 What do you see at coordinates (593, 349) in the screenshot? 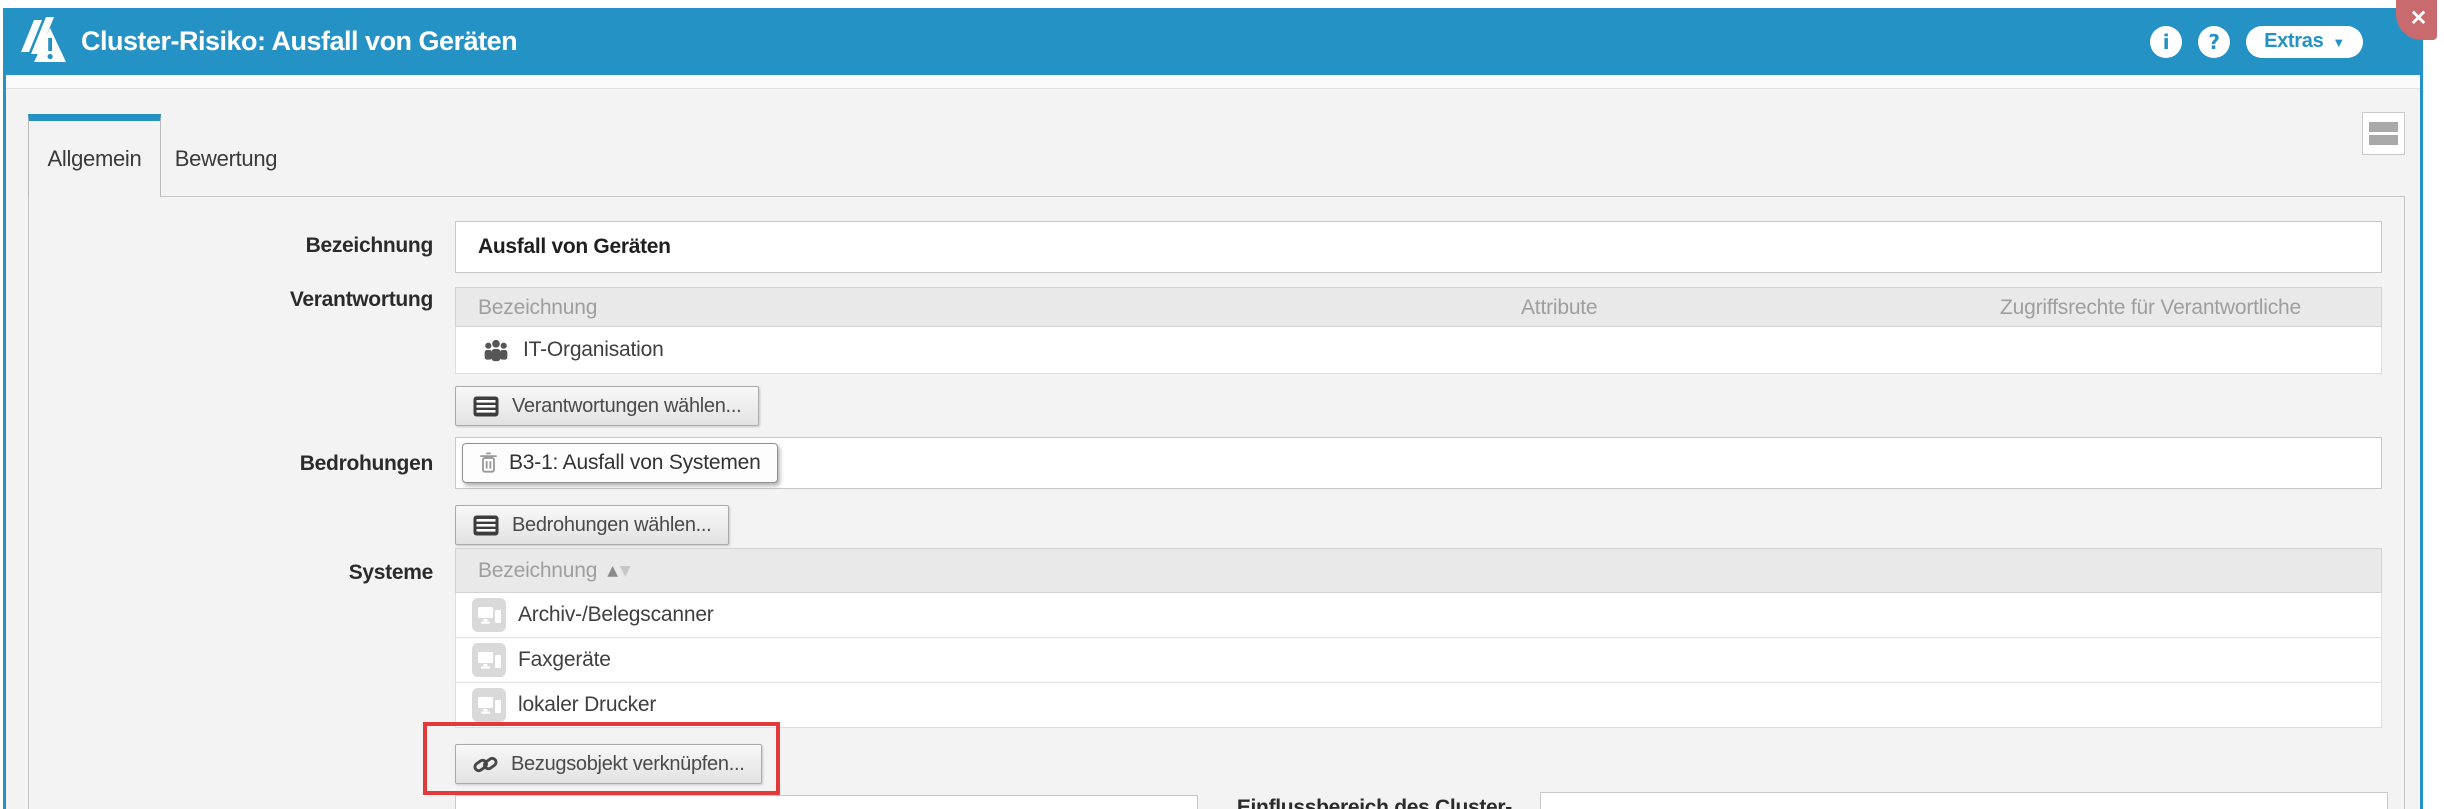
I see `verantwortung-row-label: IT-Organisation` at bounding box center [593, 349].